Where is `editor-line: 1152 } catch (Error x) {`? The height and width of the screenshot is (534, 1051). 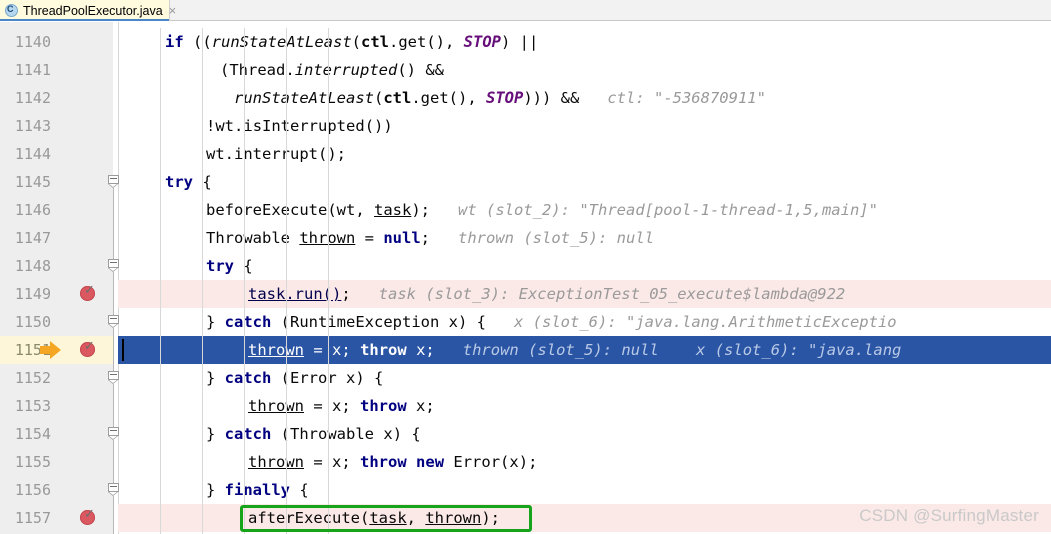 editor-line: 1152 } catch (Error x) { is located at coordinates (525, 378).